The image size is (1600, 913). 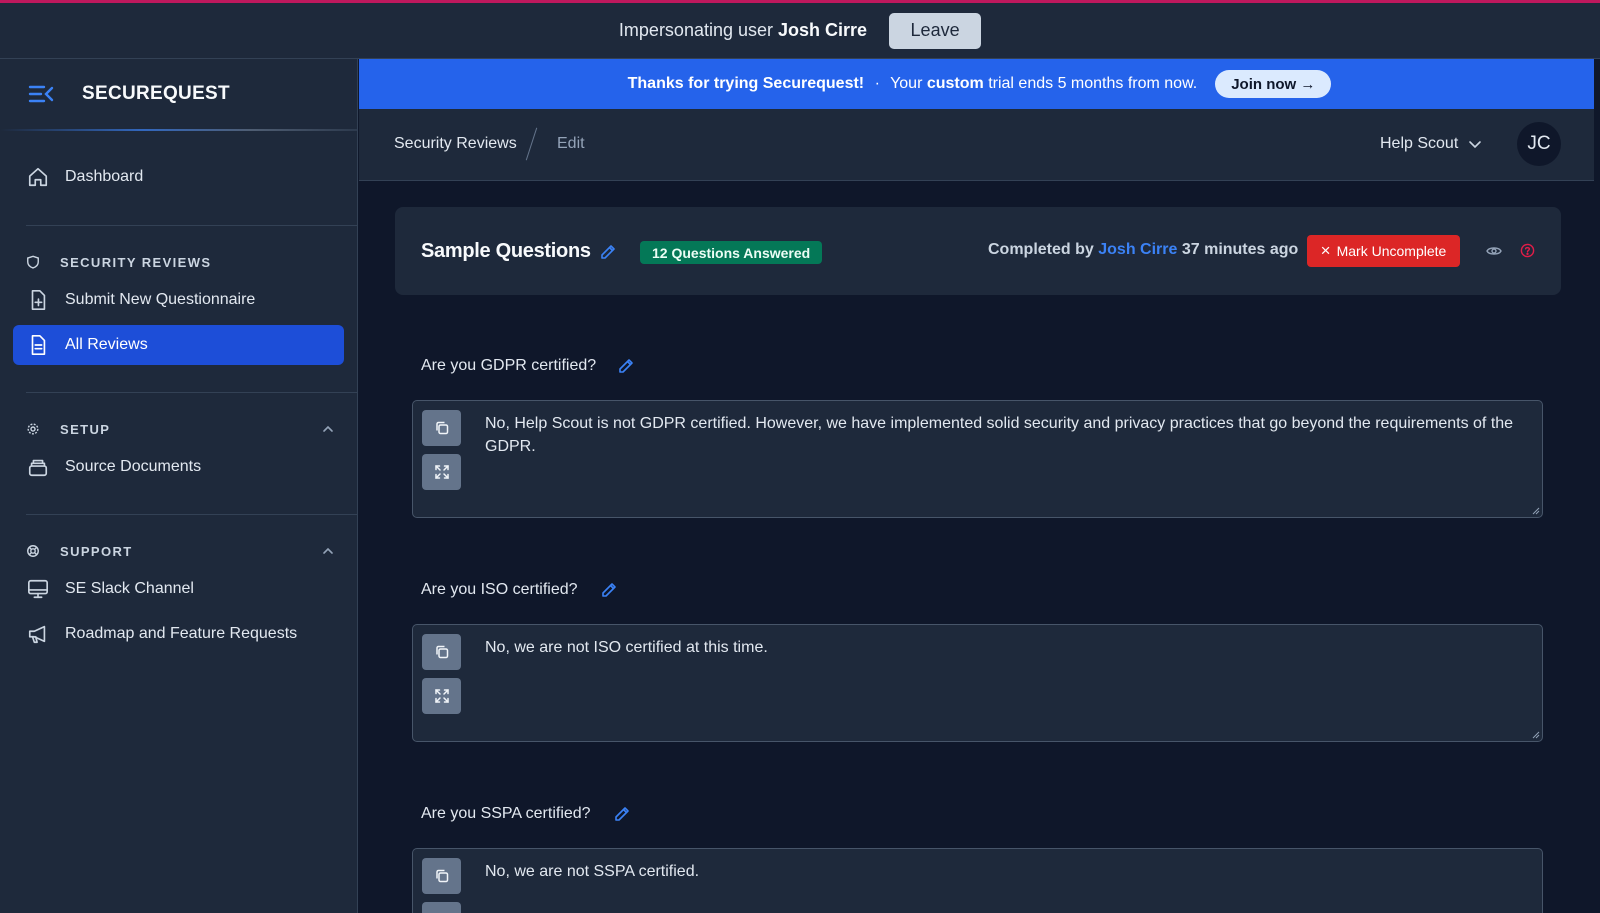 I want to click on section-setup: SETUP, so click(x=180, y=429).